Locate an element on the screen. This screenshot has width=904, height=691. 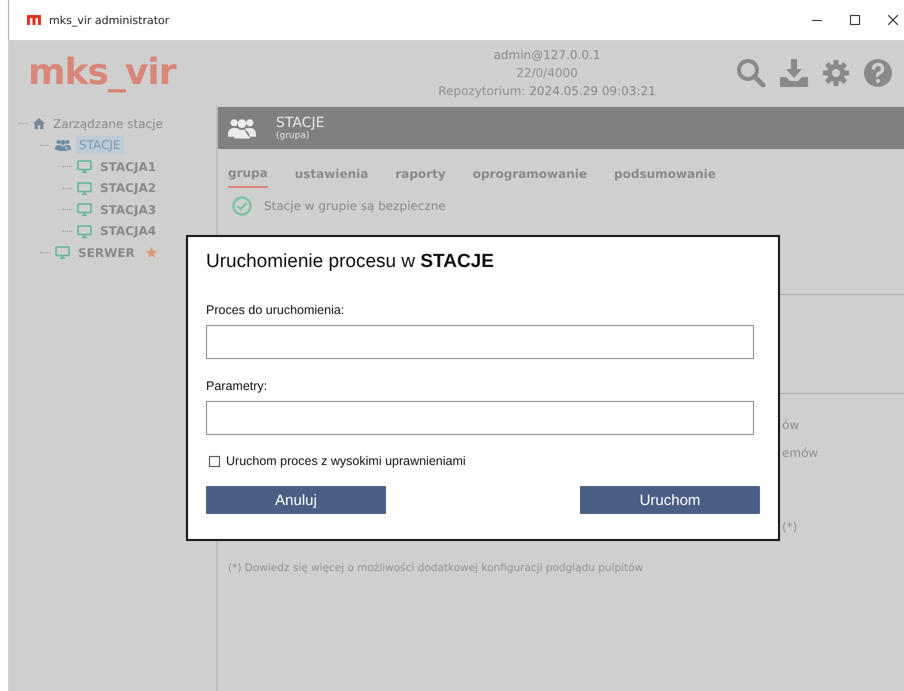
panel-title: STACJE is located at coordinates (300, 123).